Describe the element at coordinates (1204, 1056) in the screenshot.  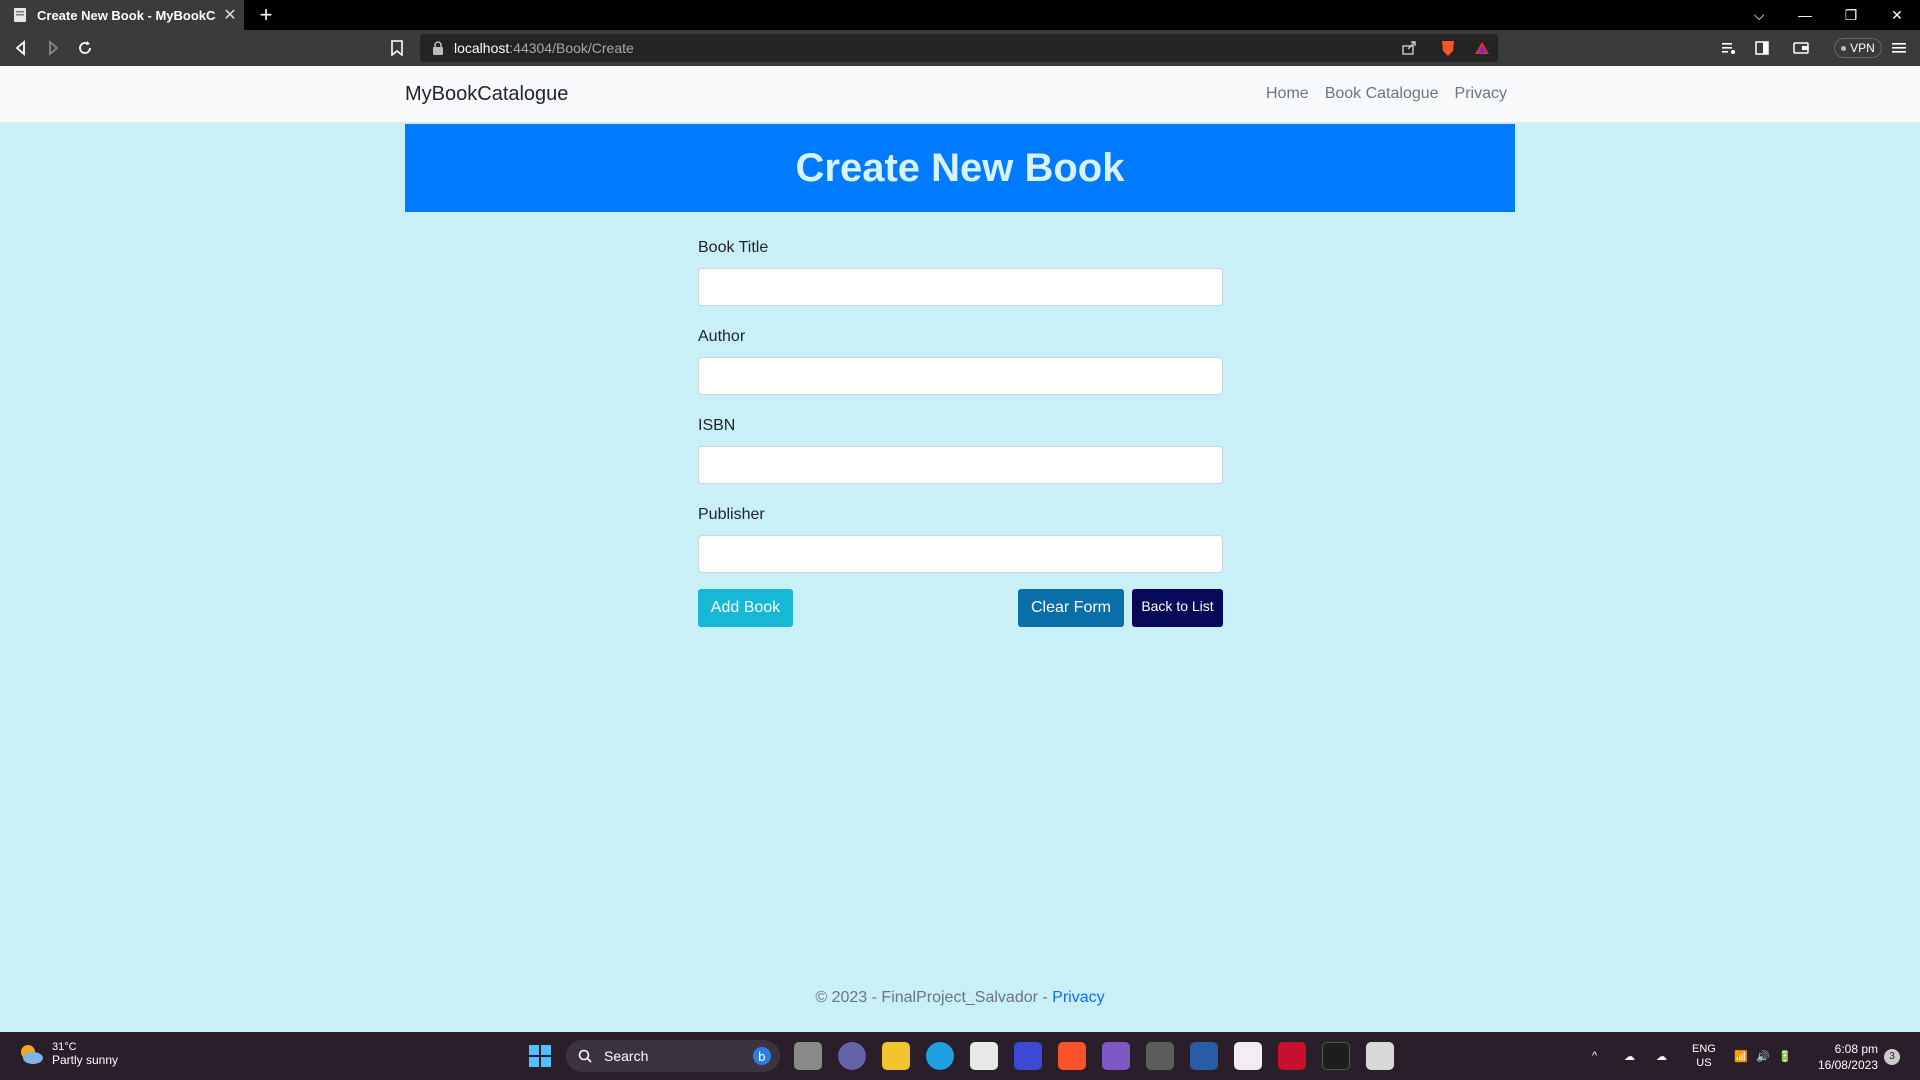
I see `word-icon` at that location.